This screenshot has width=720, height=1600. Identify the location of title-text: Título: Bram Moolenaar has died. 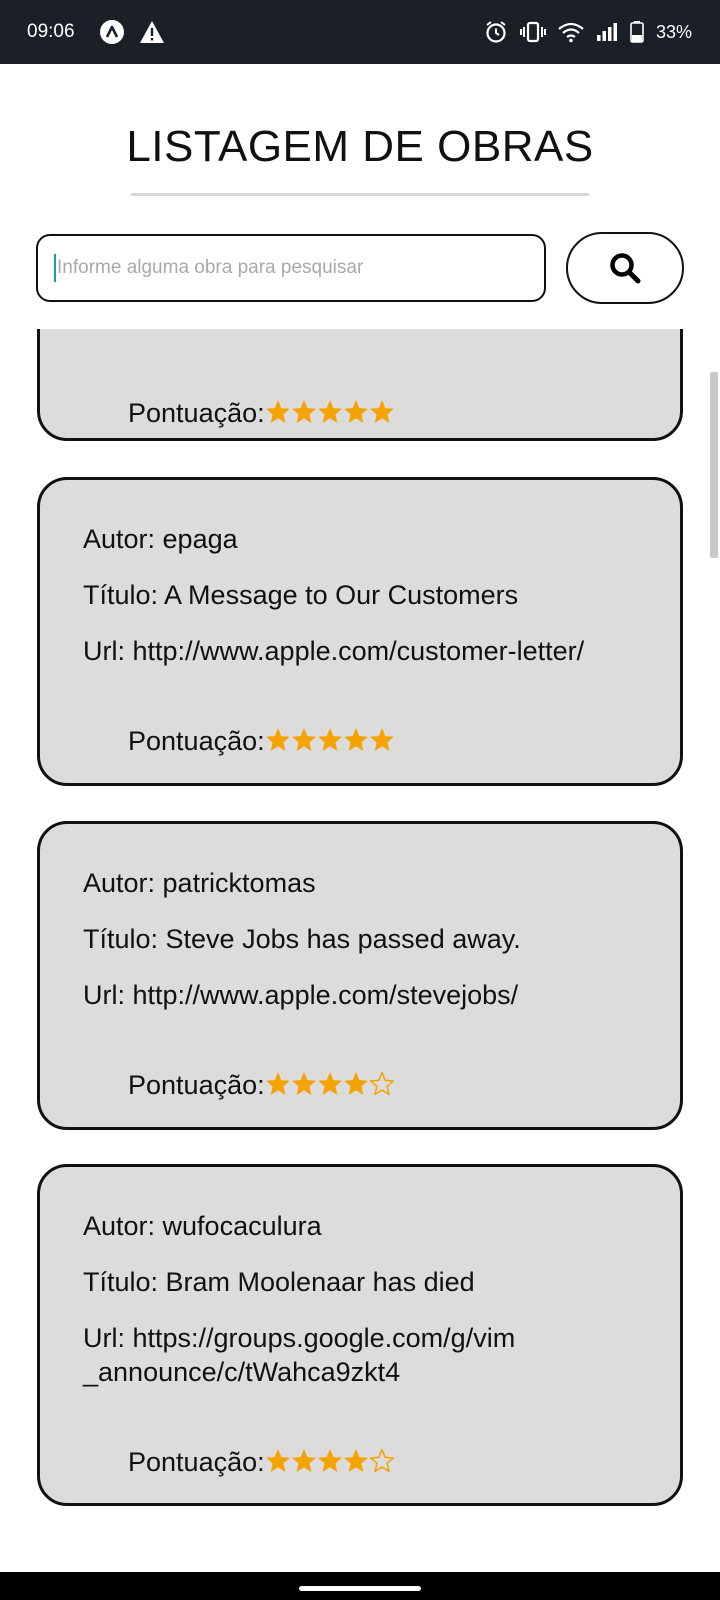
(279, 1282).